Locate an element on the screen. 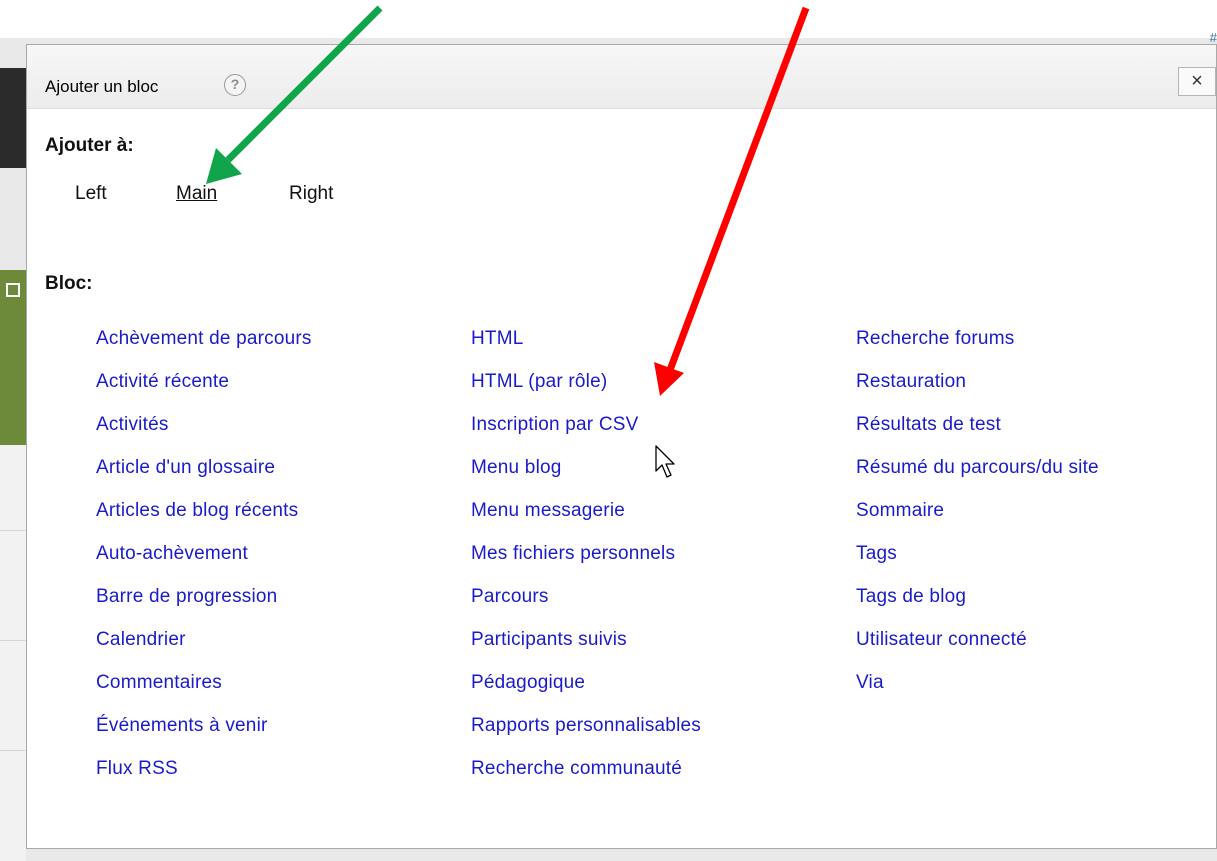 Image resolution: width=1217 pixels, height=861 pixels. block-link: Tags de blog is located at coordinates (977, 608).